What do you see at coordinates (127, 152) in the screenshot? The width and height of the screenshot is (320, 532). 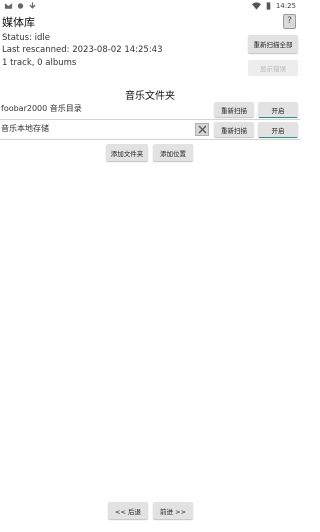 I see `add-folder-button: 添加文件夹` at bounding box center [127, 152].